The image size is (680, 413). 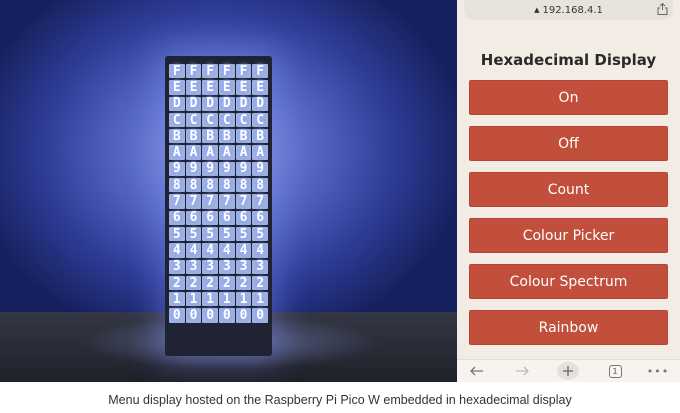 I want to click on address-bar: ▲ 192.168.4.1, so click(x=568, y=10).